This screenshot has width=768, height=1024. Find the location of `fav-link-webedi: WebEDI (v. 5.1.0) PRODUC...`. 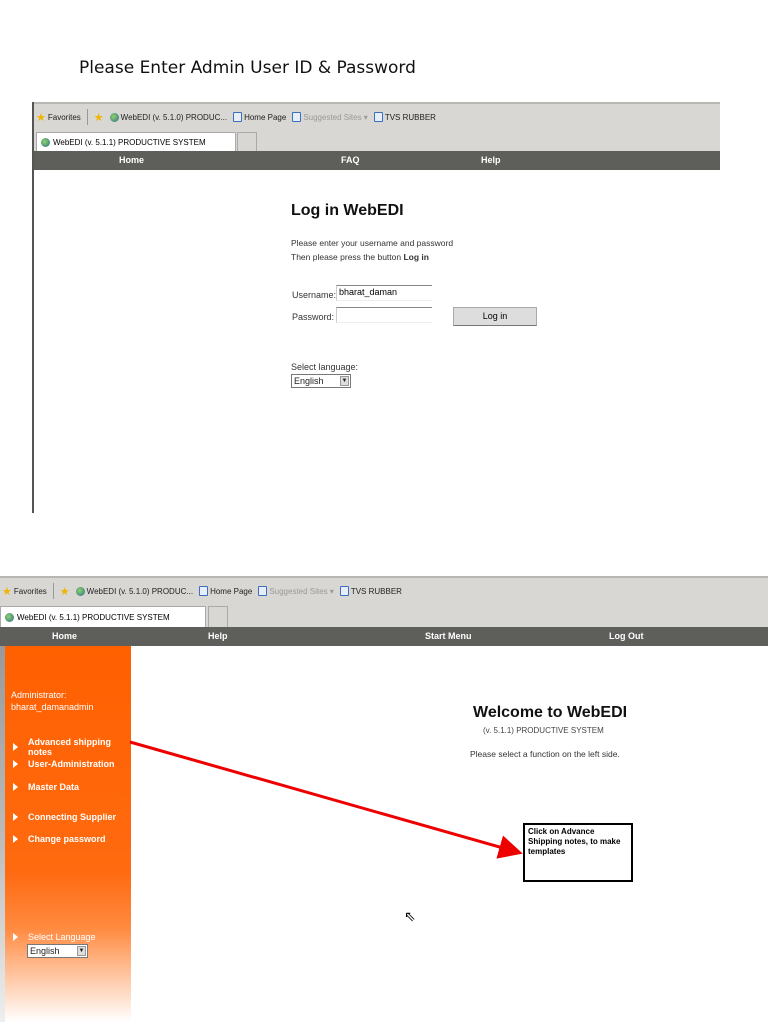

fav-link-webedi: WebEDI (v. 5.1.0) PRODUC... is located at coordinates (168, 117).